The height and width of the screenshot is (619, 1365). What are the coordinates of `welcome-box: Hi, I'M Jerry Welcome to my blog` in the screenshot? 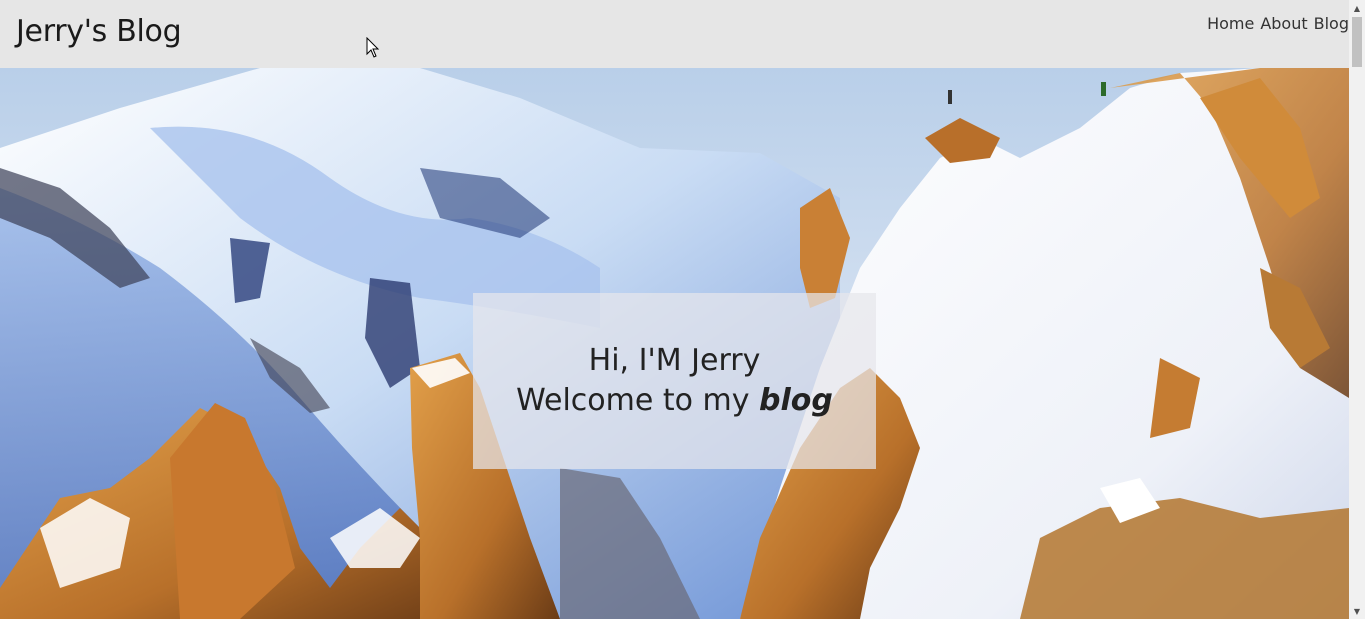 It's located at (674, 381).